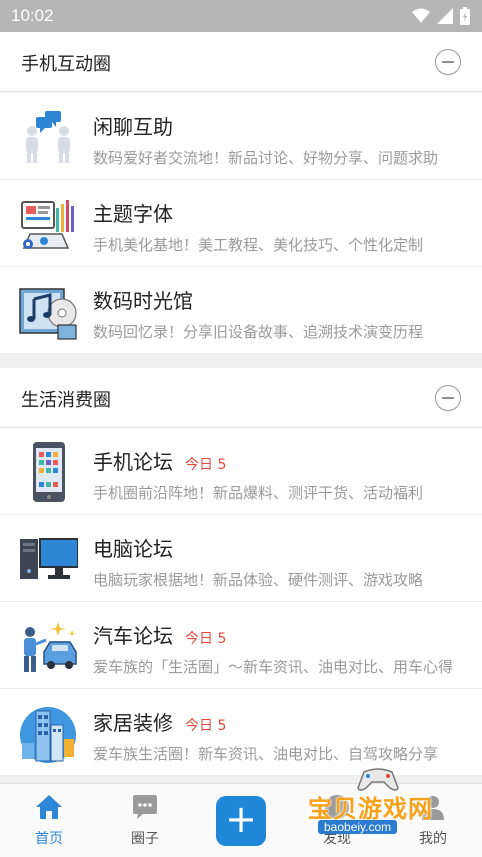 The image size is (482, 857). What do you see at coordinates (241, 471) in the screenshot?
I see `forum-item-mobile: 手机论坛 今日 5 手机圈前沿阵地！新品爆料、测评干货、活动福利` at bounding box center [241, 471].